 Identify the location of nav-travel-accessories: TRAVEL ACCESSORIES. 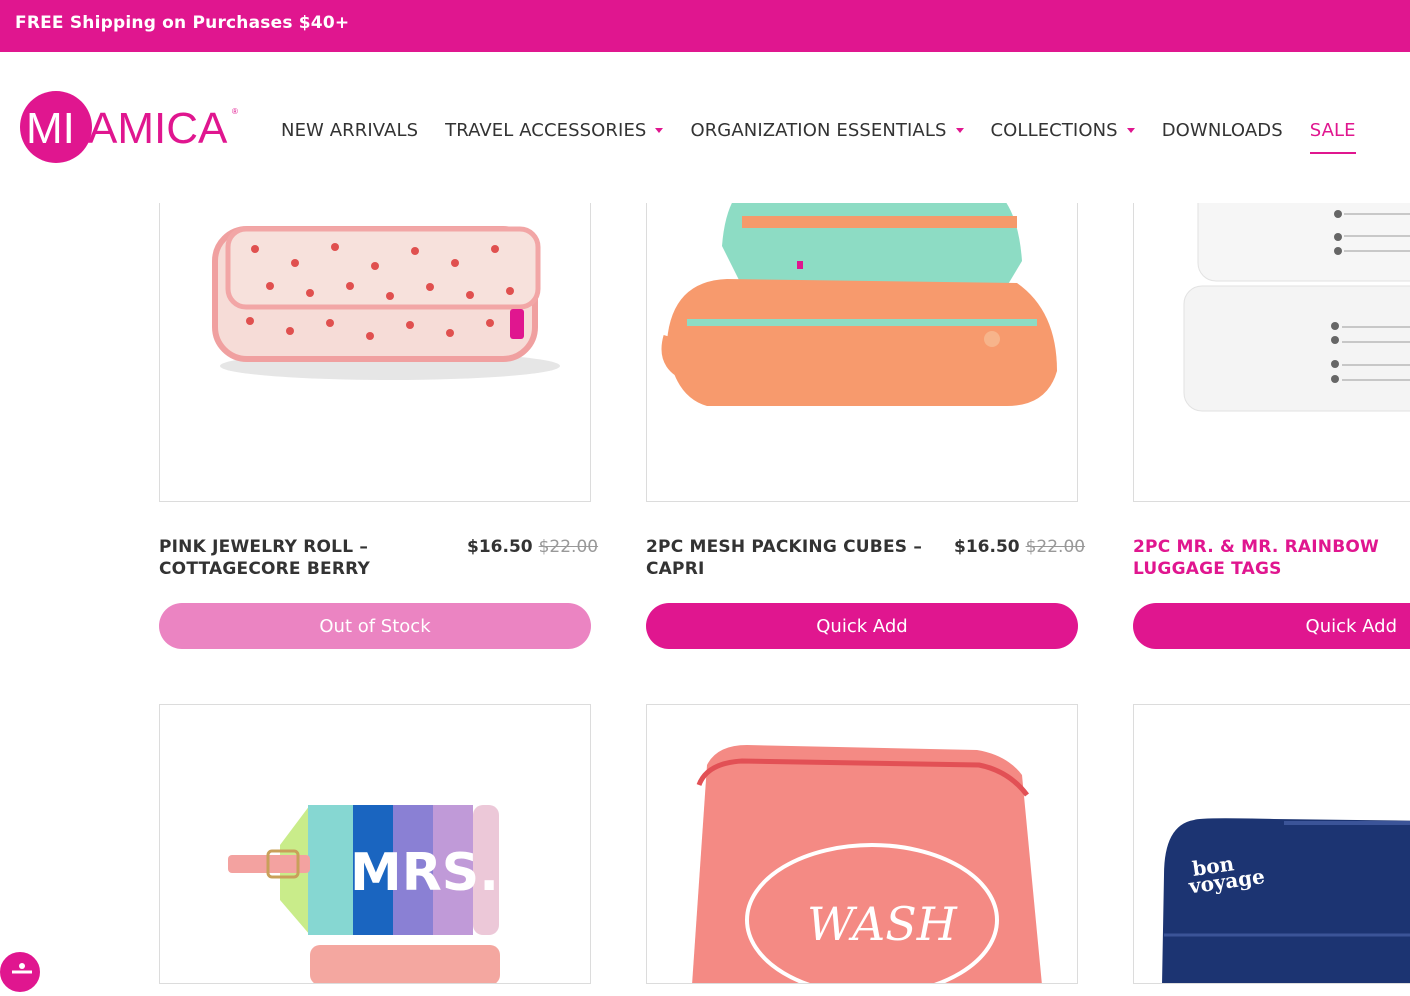
(554, 130).